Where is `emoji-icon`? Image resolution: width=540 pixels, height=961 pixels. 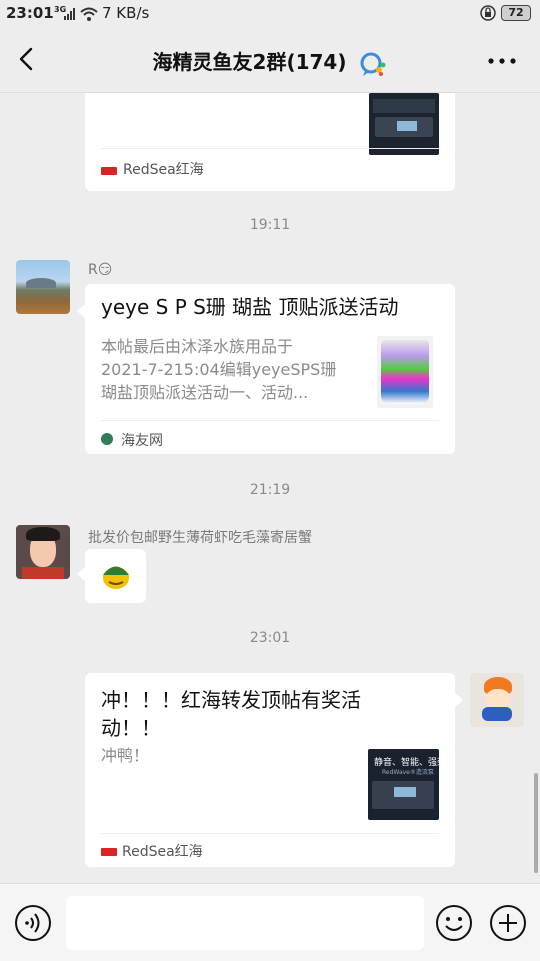 emoji-icon is located at coordinates (454, 923).